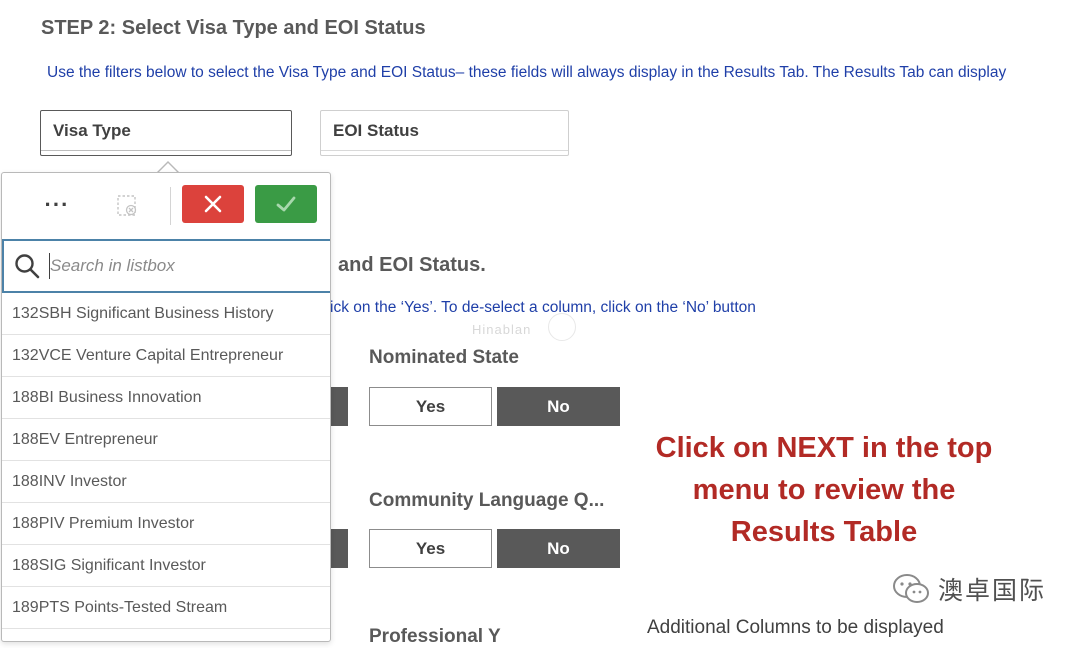 Image resolution: width=1080 pixels, height=648 pixels. I want to click on nominated-state-yes-button: Yes, so click(430, 406).